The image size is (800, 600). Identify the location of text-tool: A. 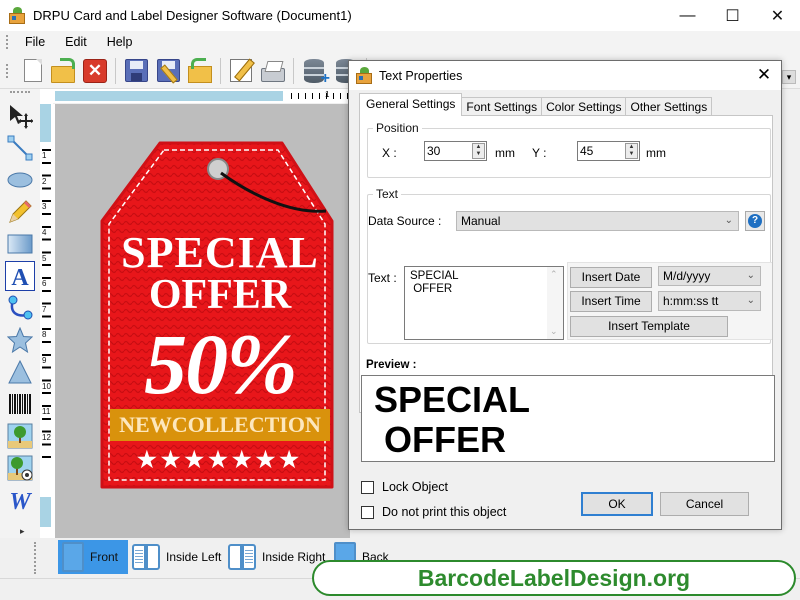
(20, 276).